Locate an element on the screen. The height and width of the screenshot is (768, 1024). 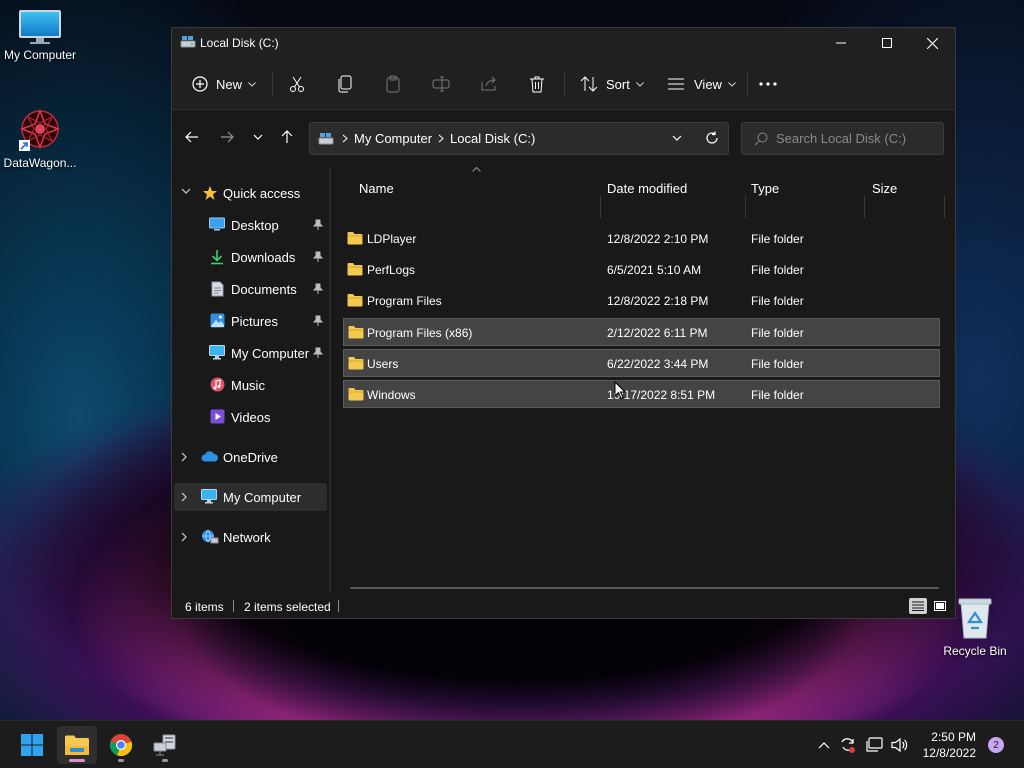
up-button is located at coordinates (287, 137).